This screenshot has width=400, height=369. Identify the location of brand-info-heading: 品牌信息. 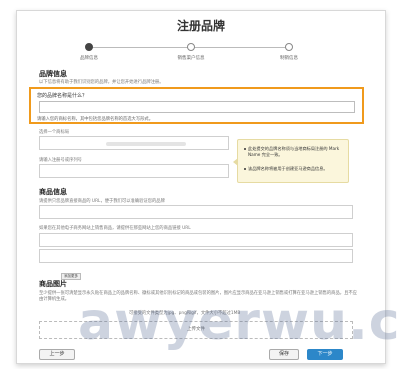
(53, 74).